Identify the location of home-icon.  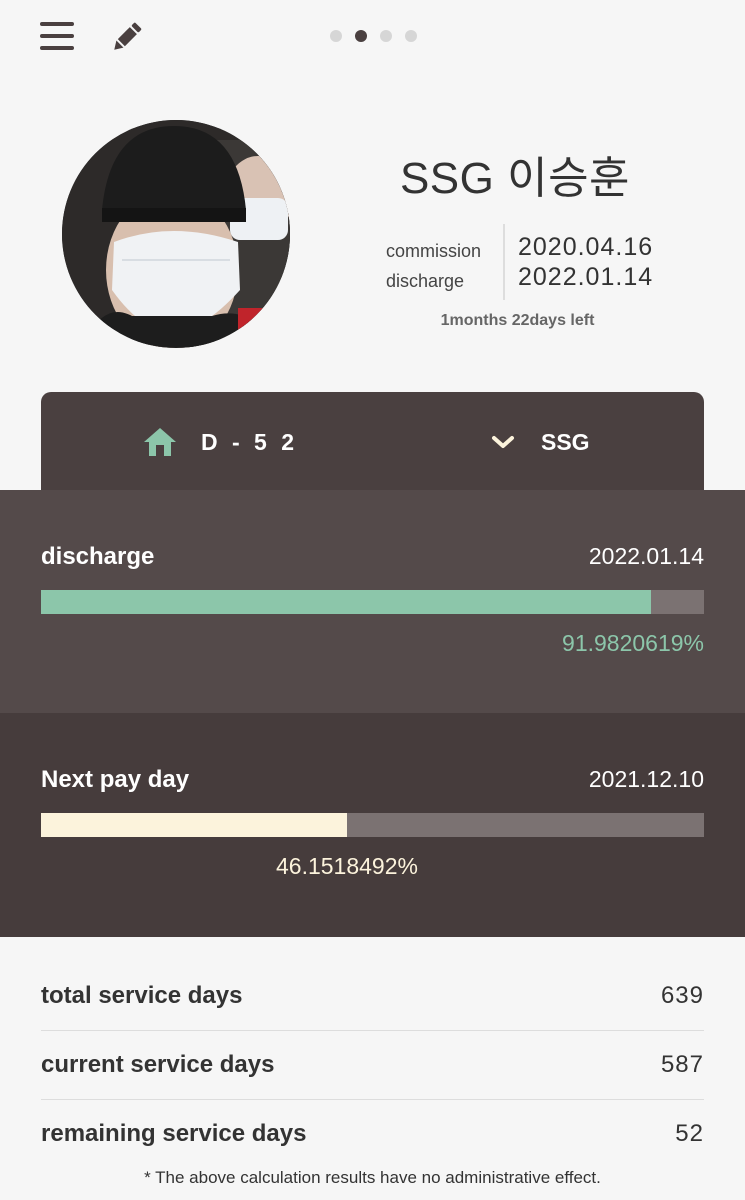
(160, 442).